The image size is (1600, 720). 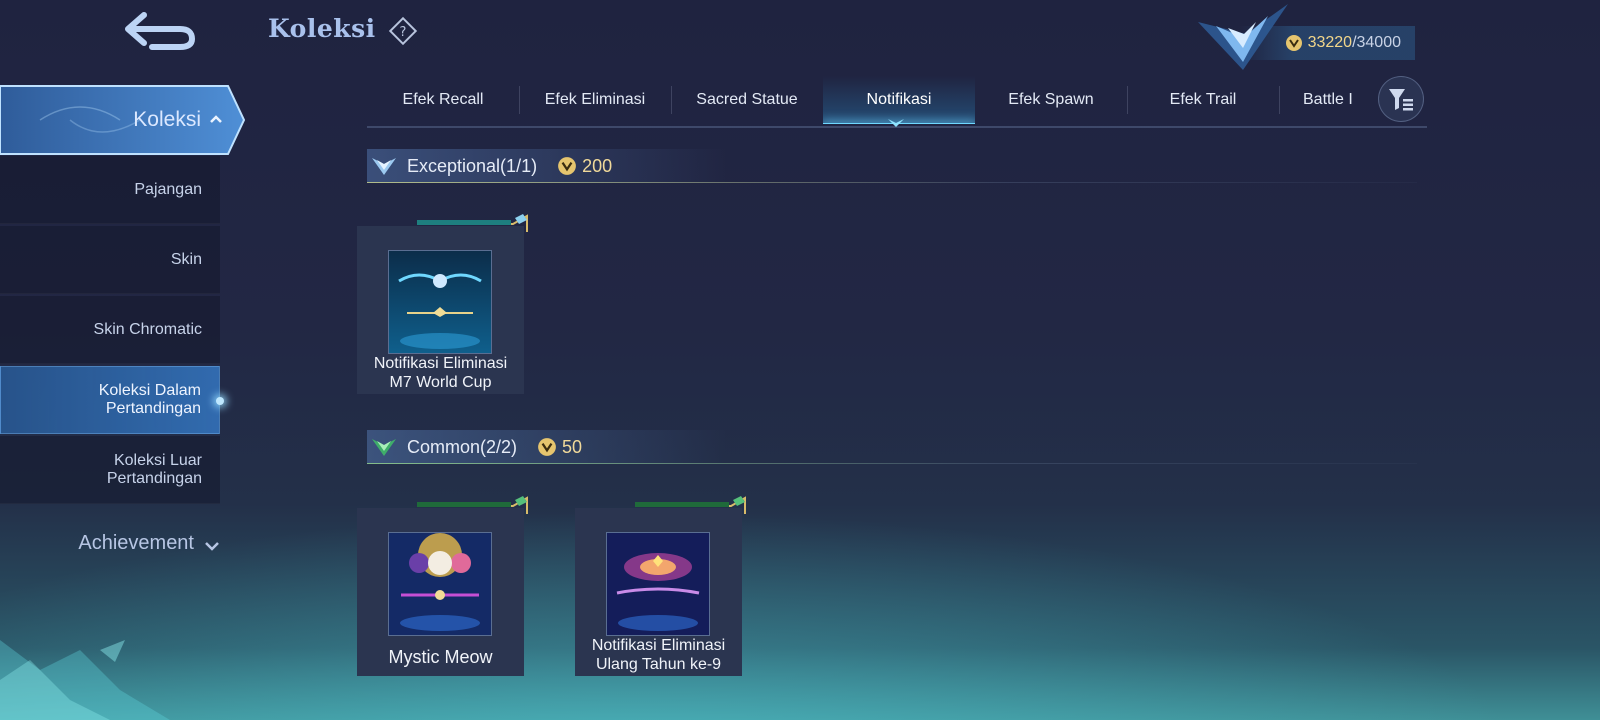 I want to click on section-exceptional-header: Exceptional(1/1) 200, so click(x=892, y=166).